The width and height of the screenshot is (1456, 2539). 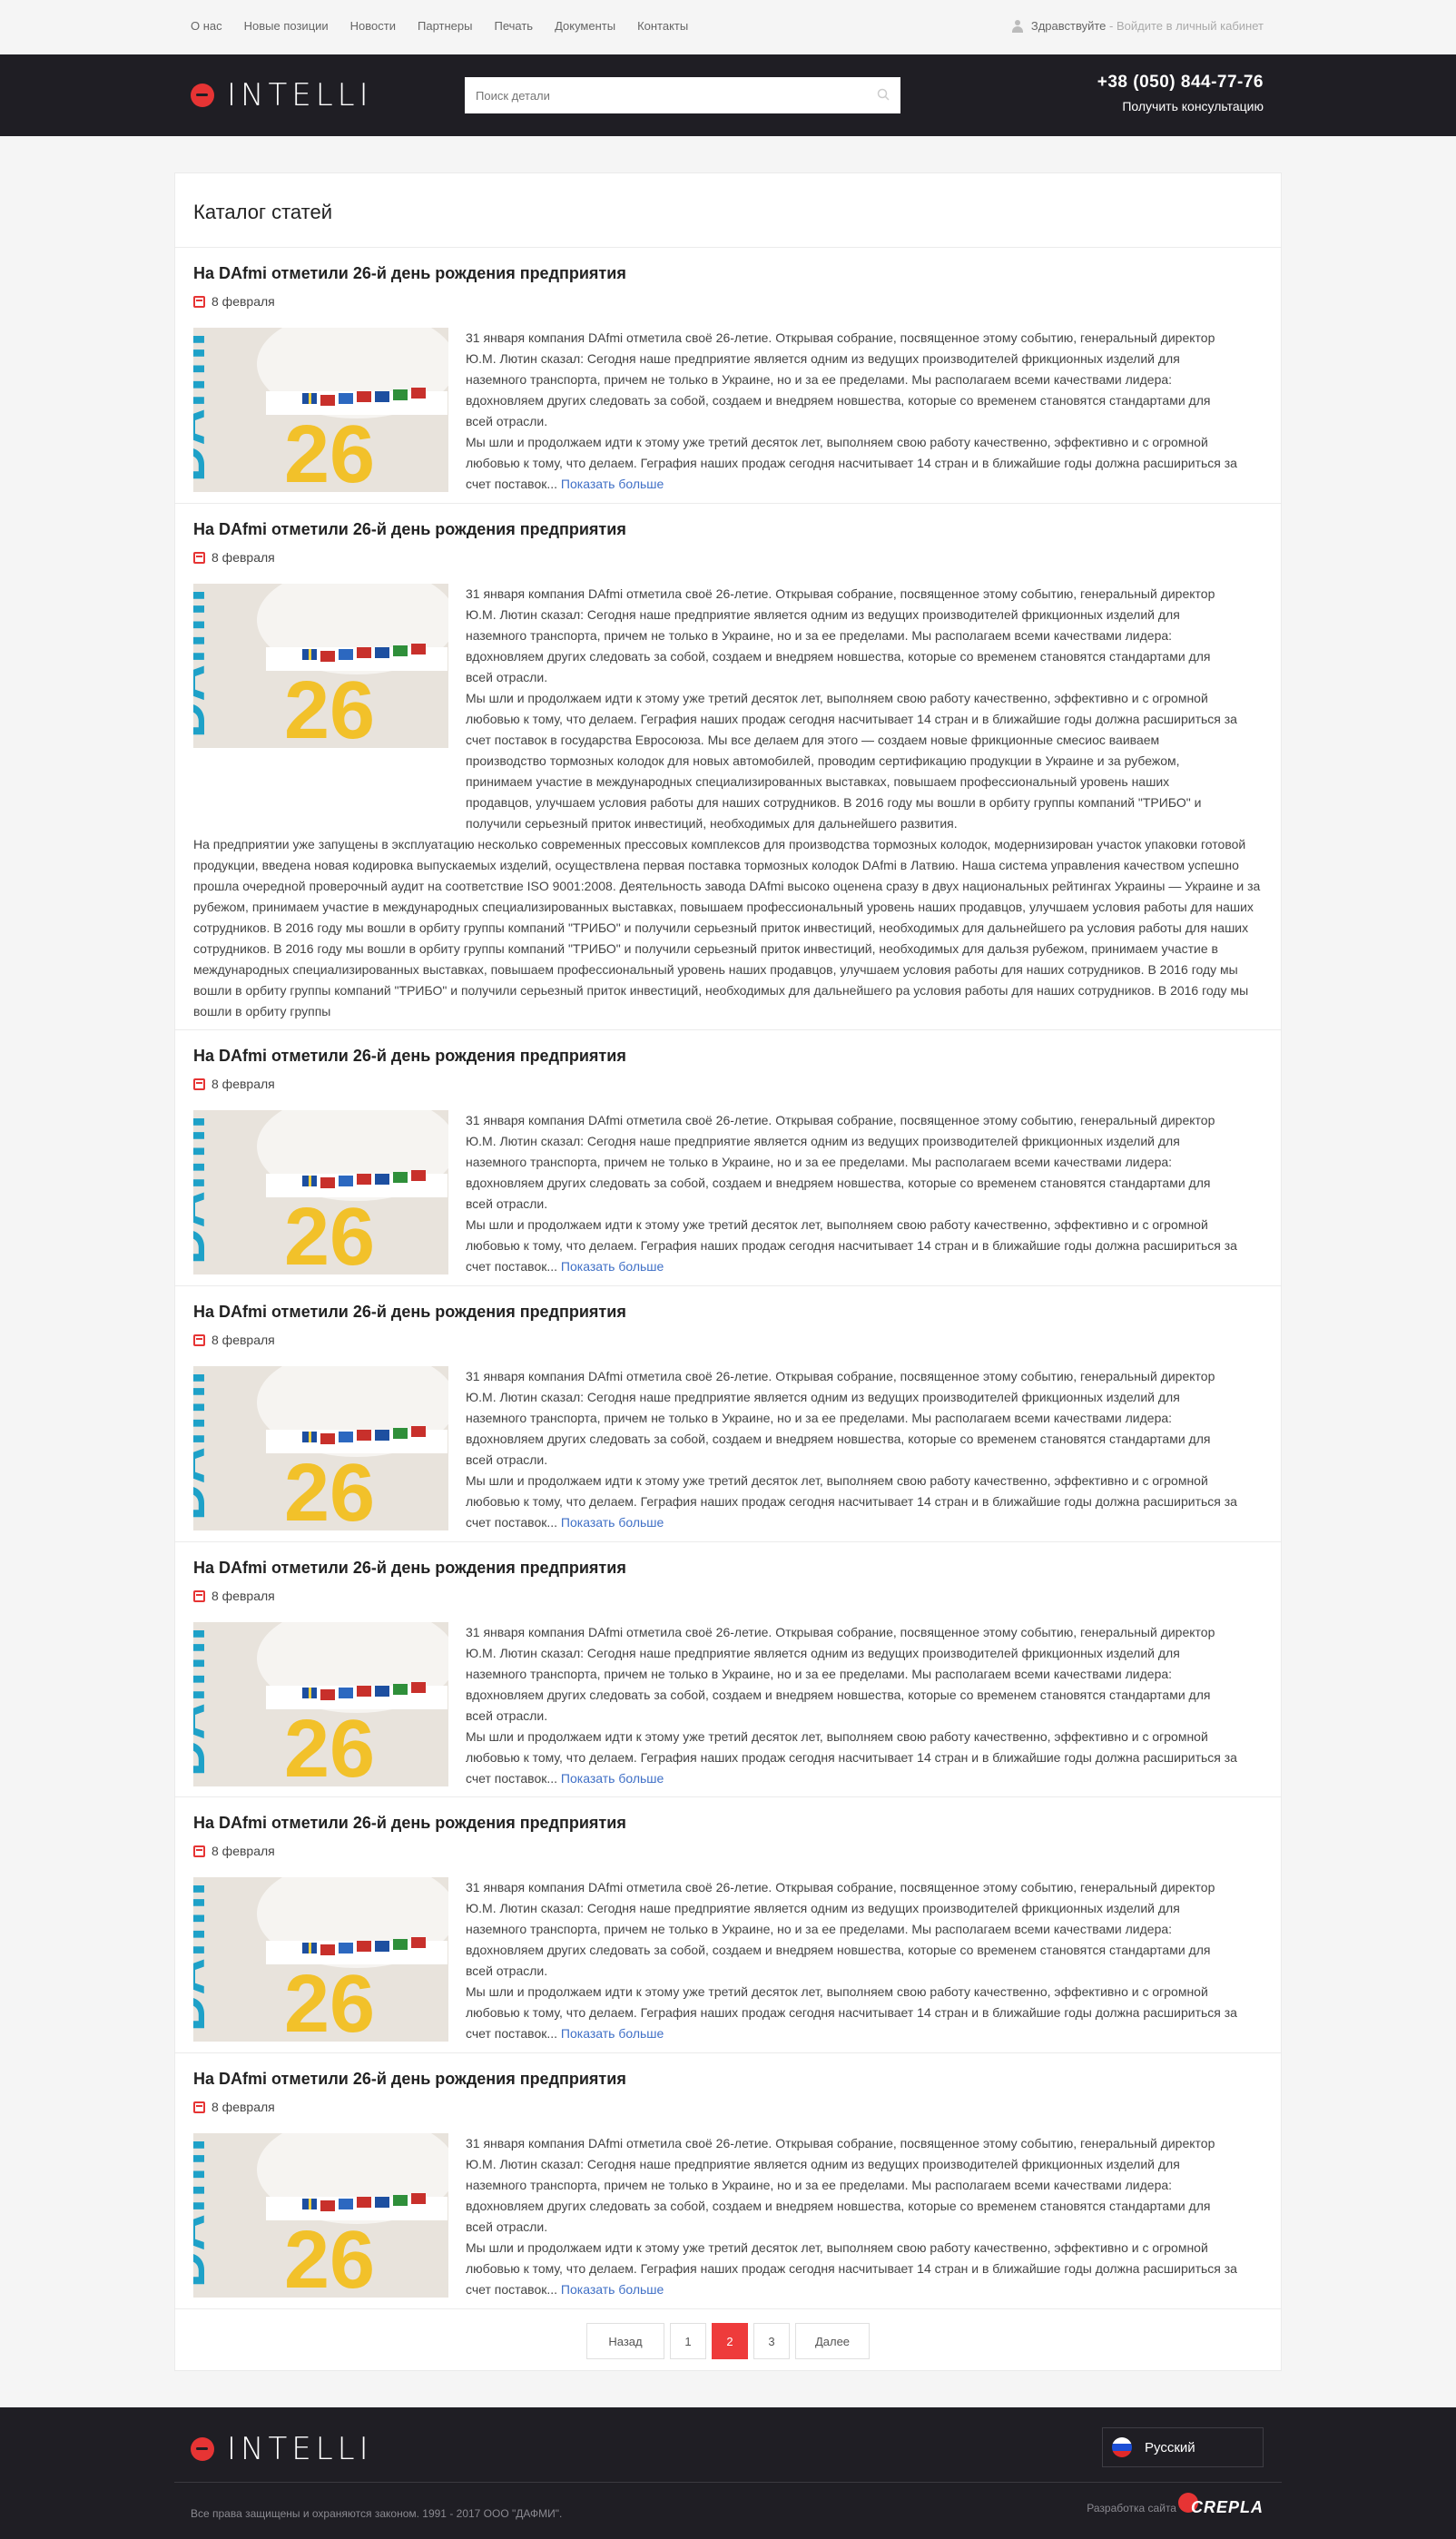 I want to click on site-logo: INTELLI, so click(x=282, y=95).